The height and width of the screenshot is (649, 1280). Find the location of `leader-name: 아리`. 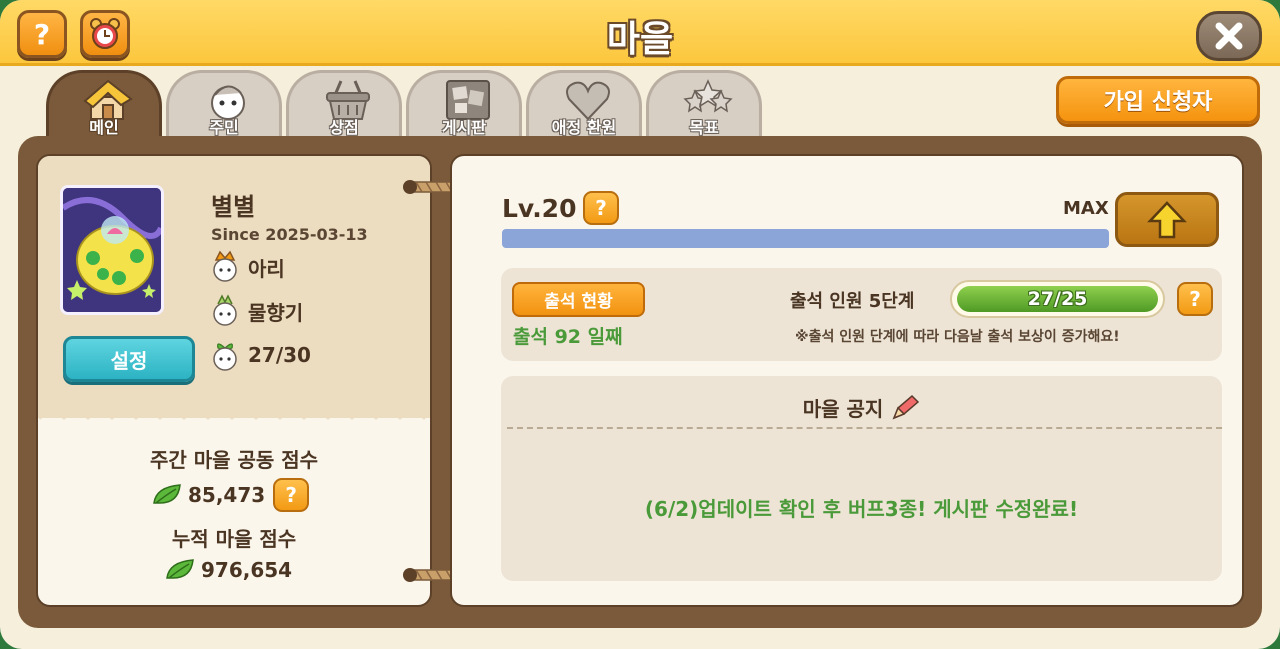

leader-name: 아리 is located at coordinates (266, 268).